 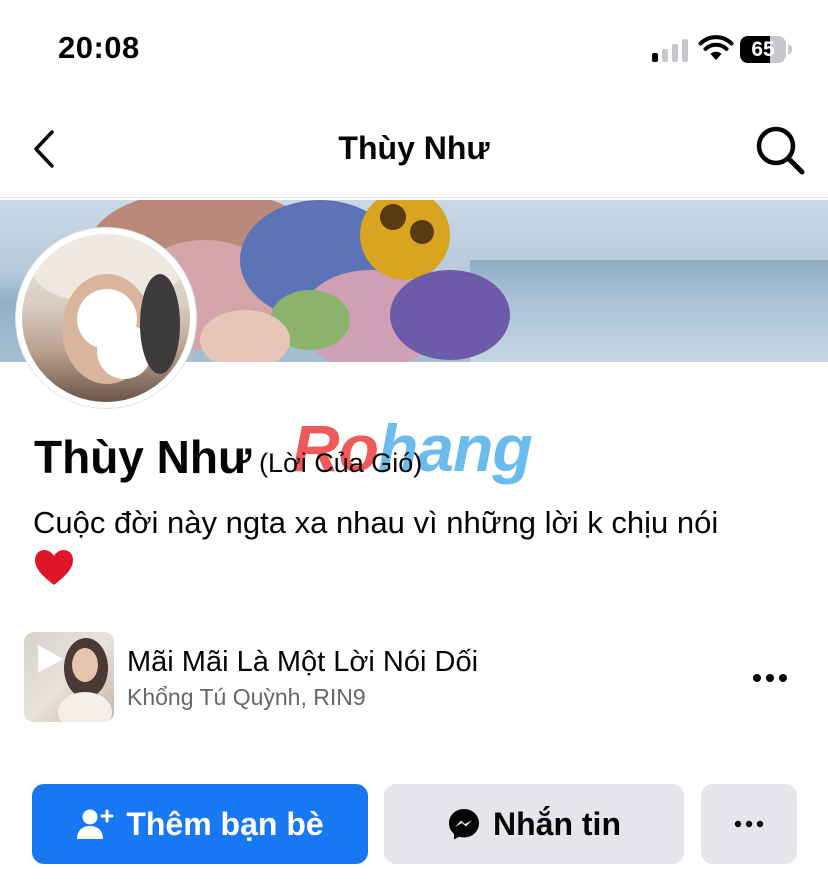 What do you see at coordinates (99, 47) in the screenshot?
I see `status-time: 20:08` at bounding box center [99, 47].